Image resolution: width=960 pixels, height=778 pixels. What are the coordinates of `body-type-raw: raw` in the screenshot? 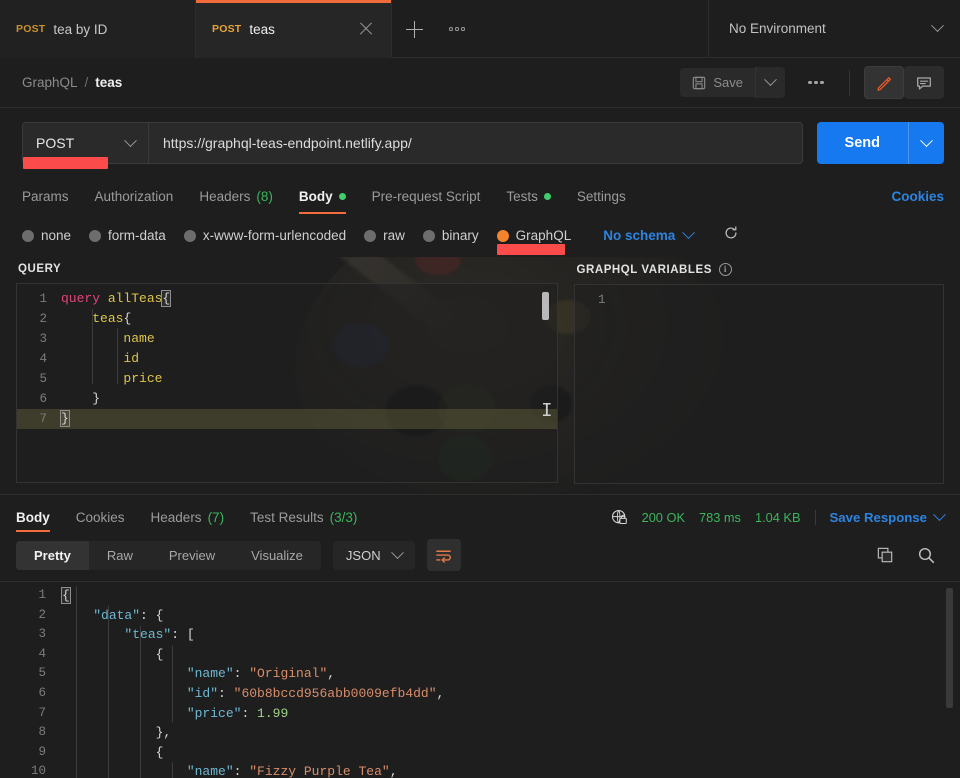 It's located at (384, 235).